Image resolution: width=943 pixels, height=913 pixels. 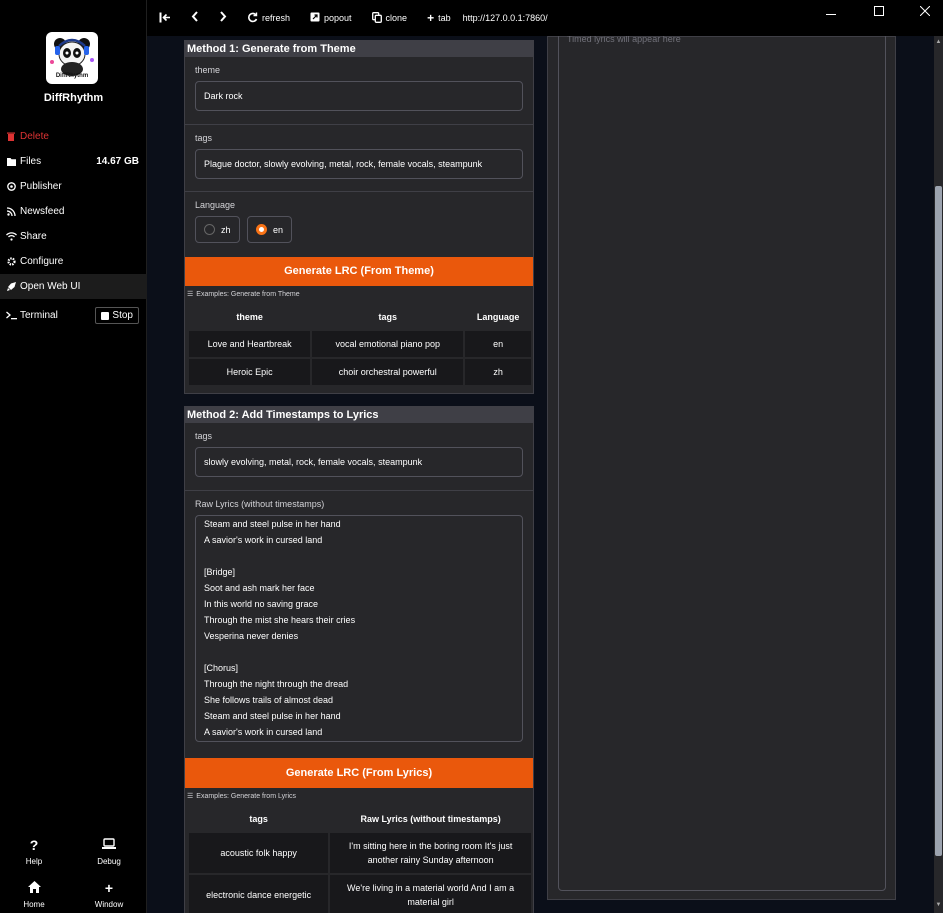 What do you see at coordinates (498, 344) in the screenshot?
I see `table-cell: en` at bounding box center [498, 344].